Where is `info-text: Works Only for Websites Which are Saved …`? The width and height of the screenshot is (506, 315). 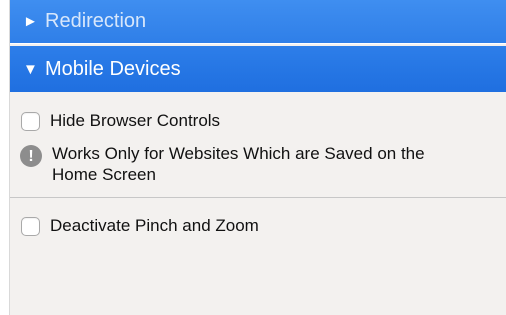 info-text: Works Only for Websites Which are Saved … is located at coordinates (279, 164).